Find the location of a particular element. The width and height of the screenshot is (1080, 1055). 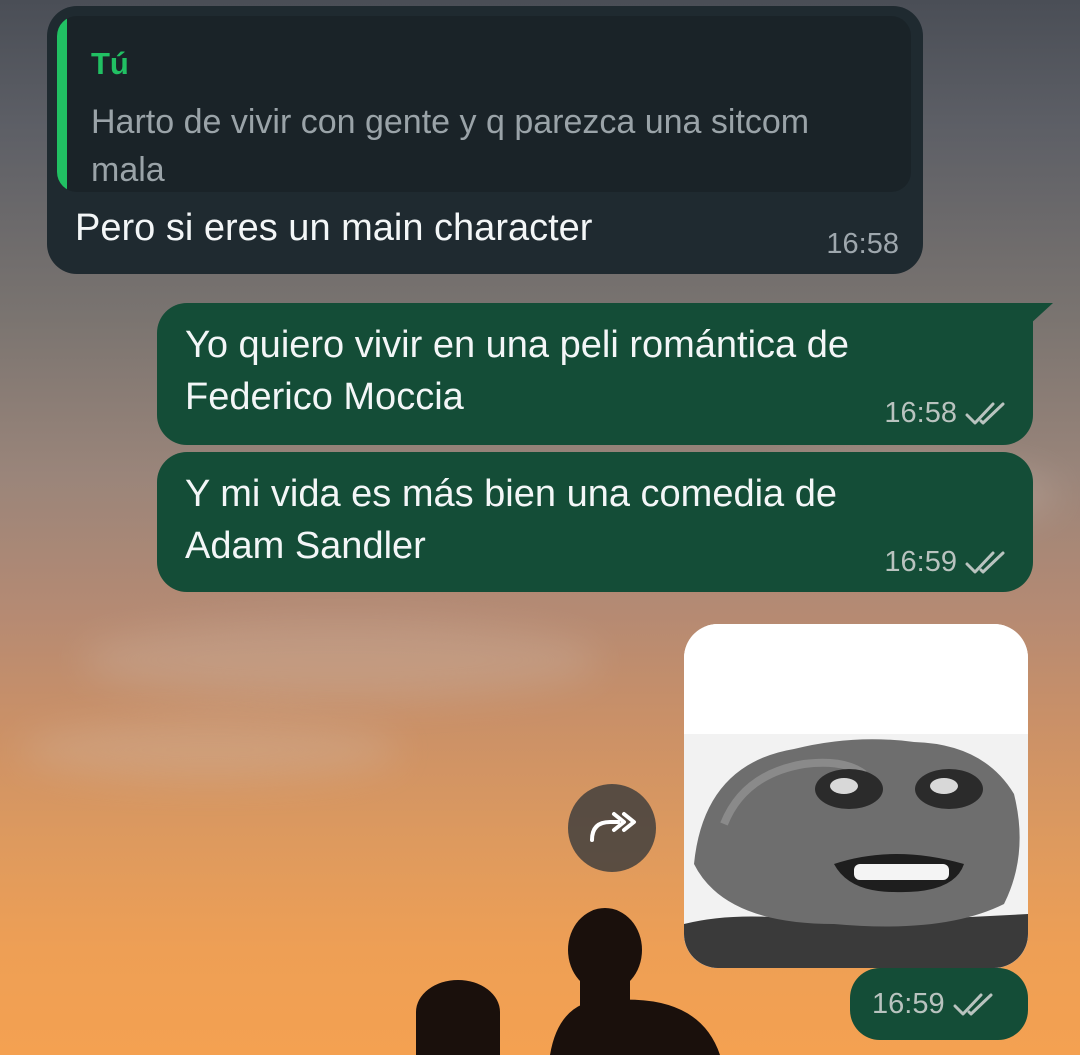

forward-icon is located at coordinates (613, 827).